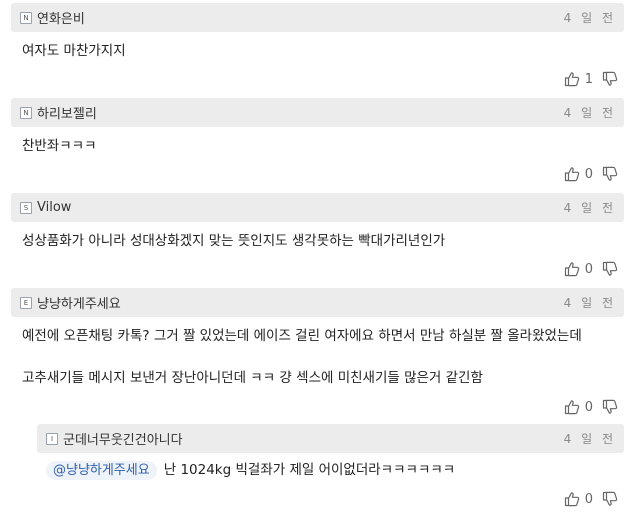 The height and width of the screenshot is (529, 635). Describe the element at coordinates (26, 302) in the screenshot. I see `user-level-icon: E` at that location.